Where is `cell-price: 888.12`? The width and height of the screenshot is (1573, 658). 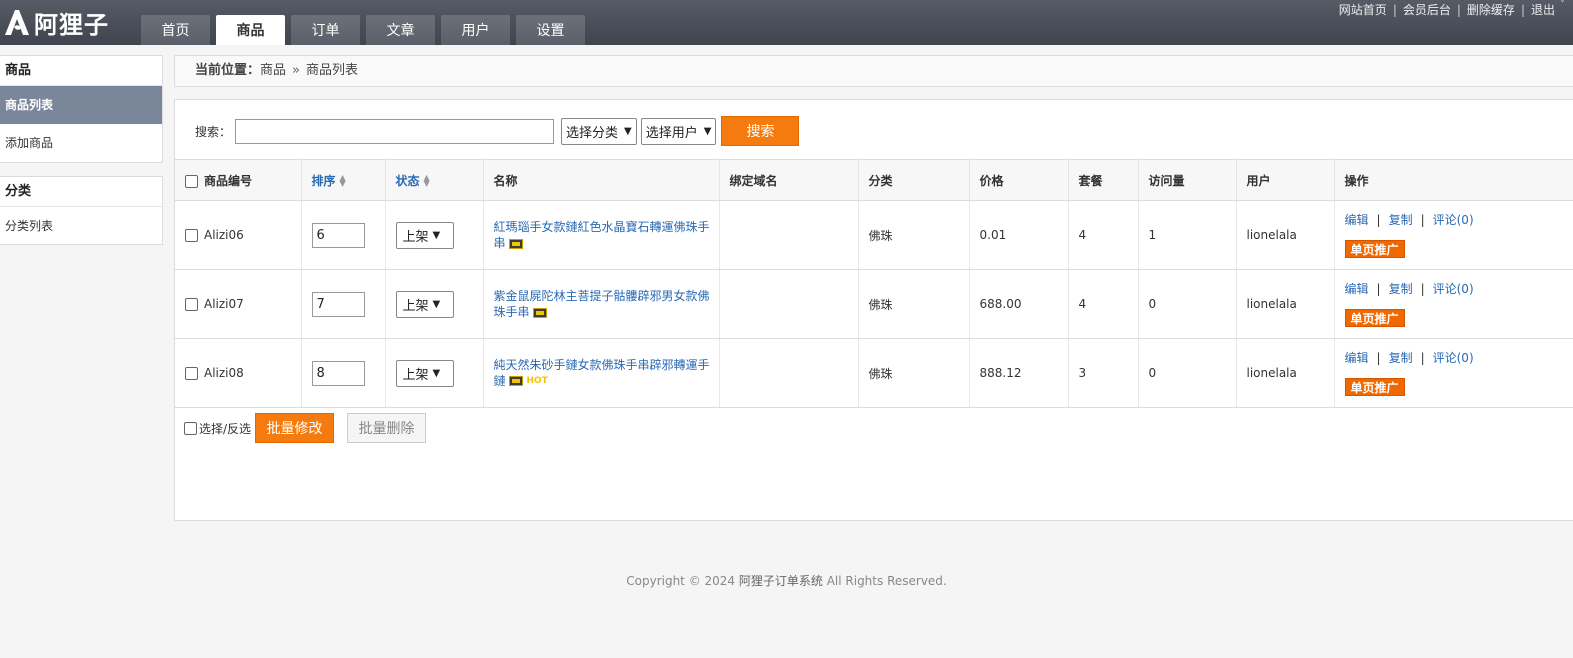 cell-price: 888.12 is located at coordinates (1019, 373).